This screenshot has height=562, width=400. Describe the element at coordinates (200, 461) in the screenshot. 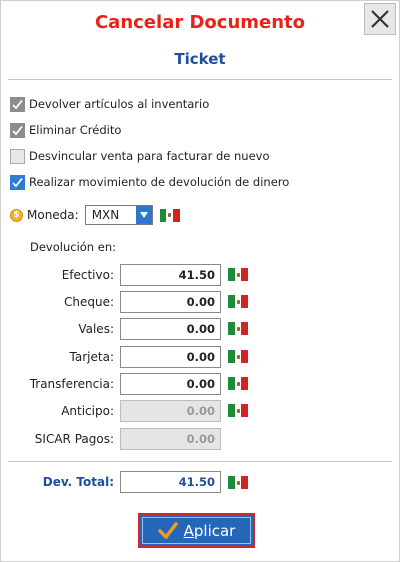

I see `total-divider` at that location.